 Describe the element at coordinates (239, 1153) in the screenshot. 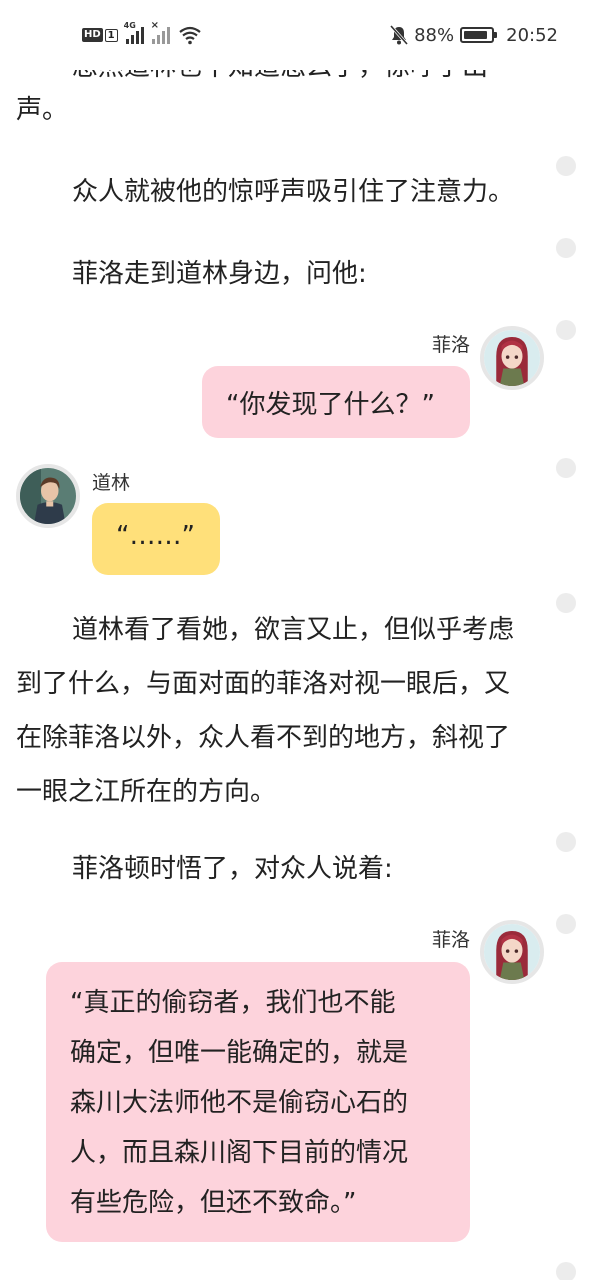

I see `chat-bubble-line: 人，而且森川阁下目前的情况` at that location.